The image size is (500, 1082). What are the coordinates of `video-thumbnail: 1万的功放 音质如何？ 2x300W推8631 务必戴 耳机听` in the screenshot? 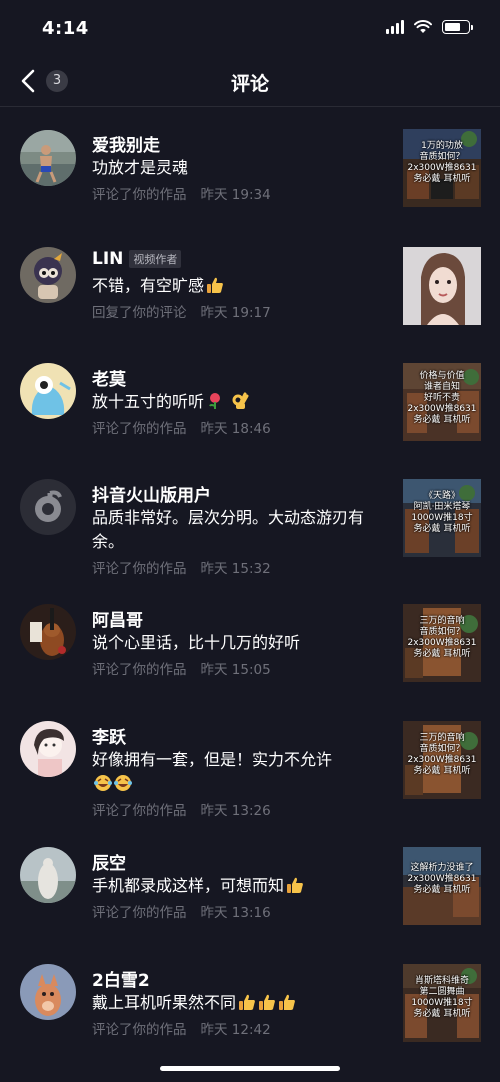 It's located at (442, 168).